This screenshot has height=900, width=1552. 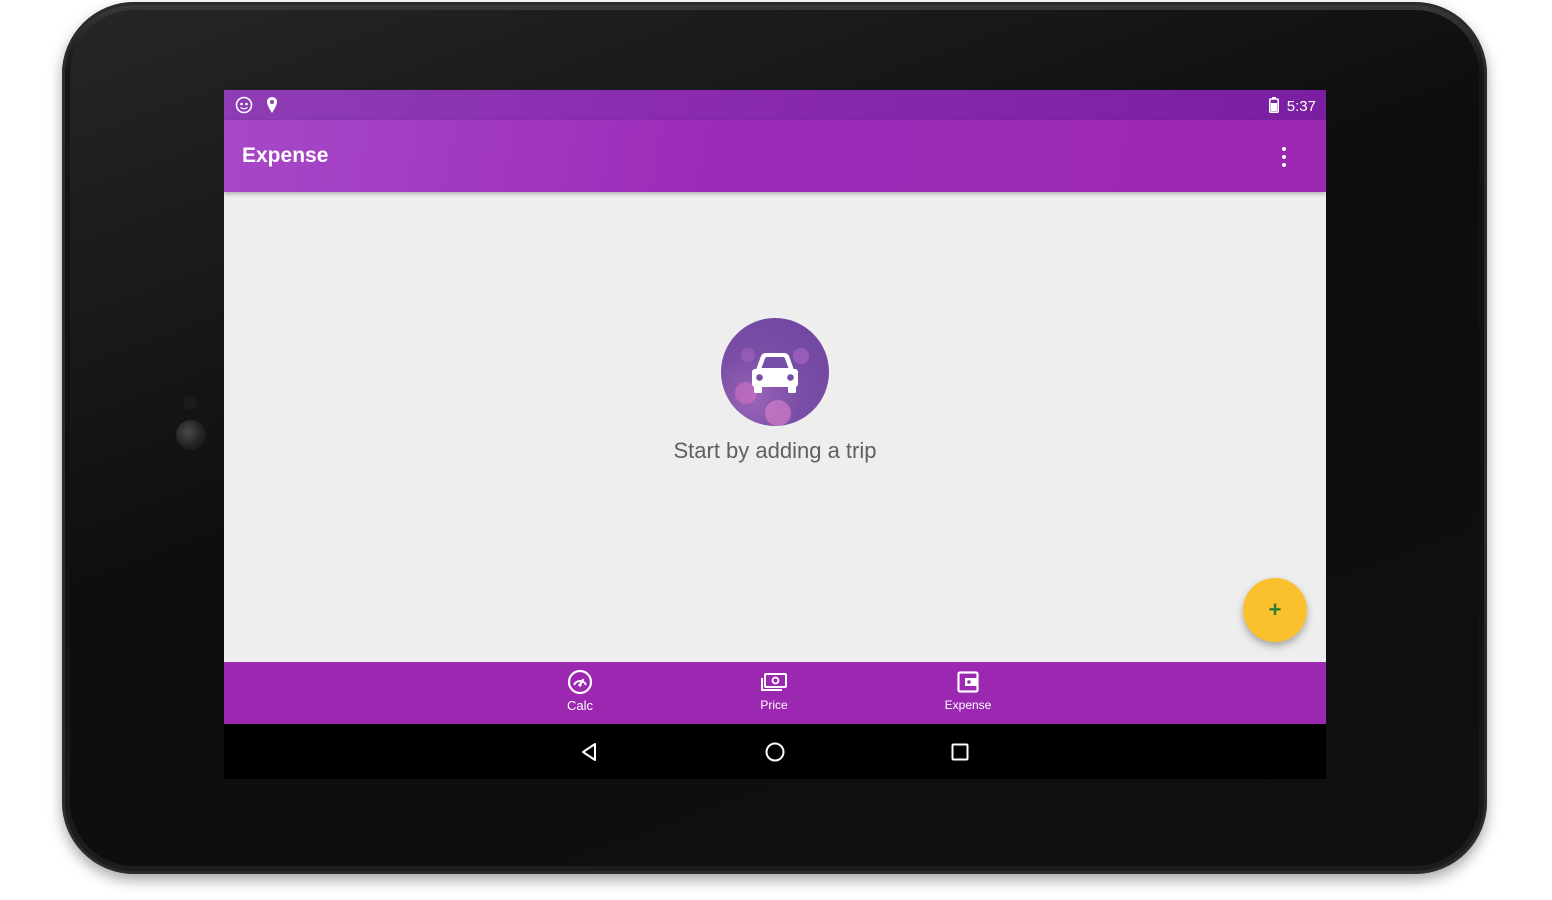 What do you see at coordinates (580, 682) in the screenshot?
I see `speedometer-icon` at bounding box center [580, 682].